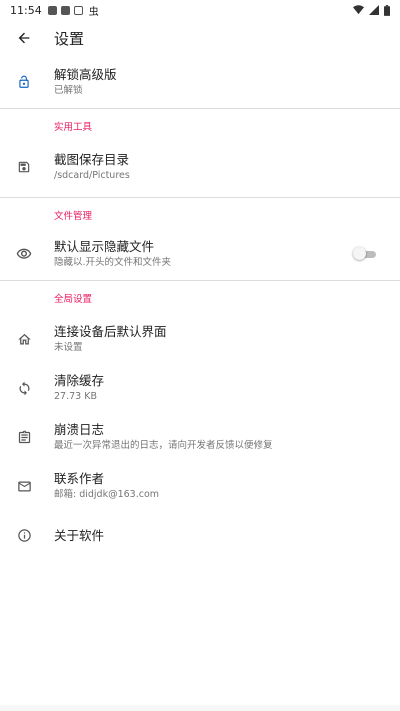 Image resolution: width=400 pixels, height=711 pixels. I want to click on app-bar: 设置, so click(200, 38).